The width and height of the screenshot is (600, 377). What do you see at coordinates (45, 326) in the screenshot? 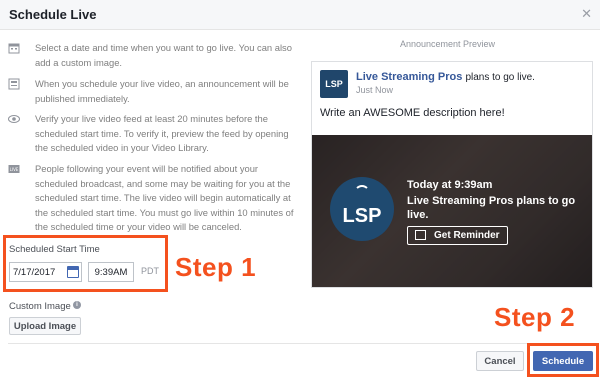
I see `upload-image-button: Upload Image` at bounding box center [45, 326].